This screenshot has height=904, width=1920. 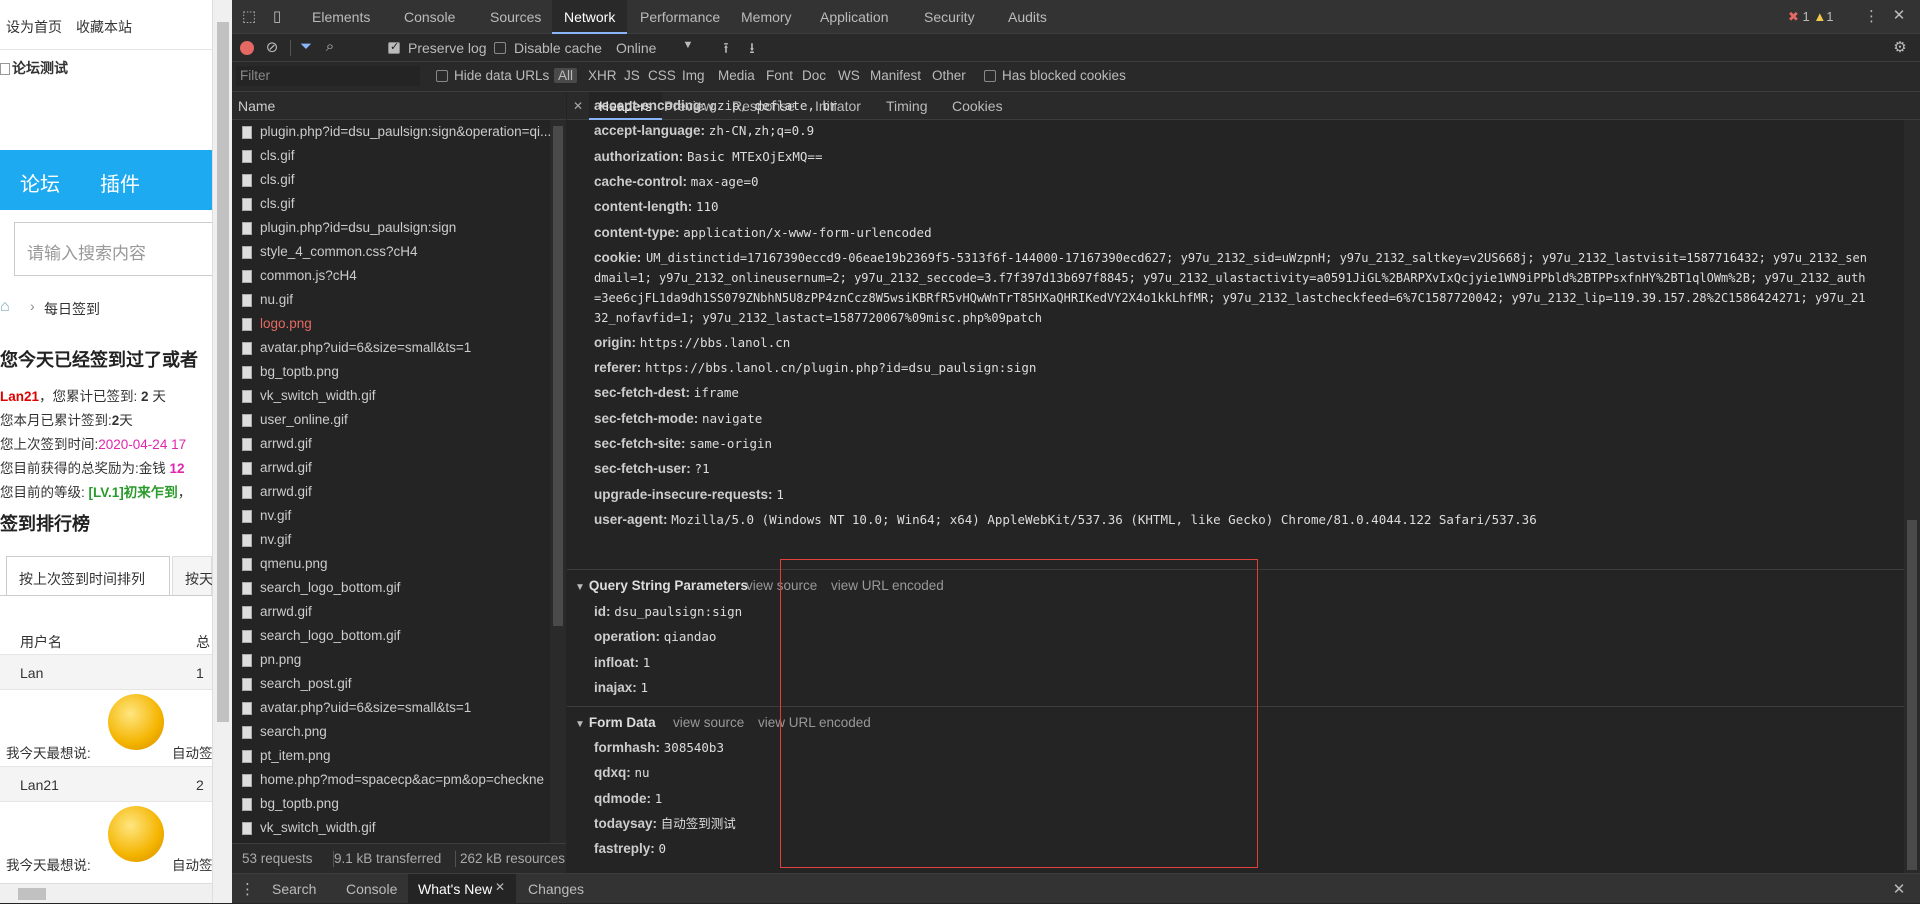 I want to click on list-scrollbar, so click(x=558, y=481).